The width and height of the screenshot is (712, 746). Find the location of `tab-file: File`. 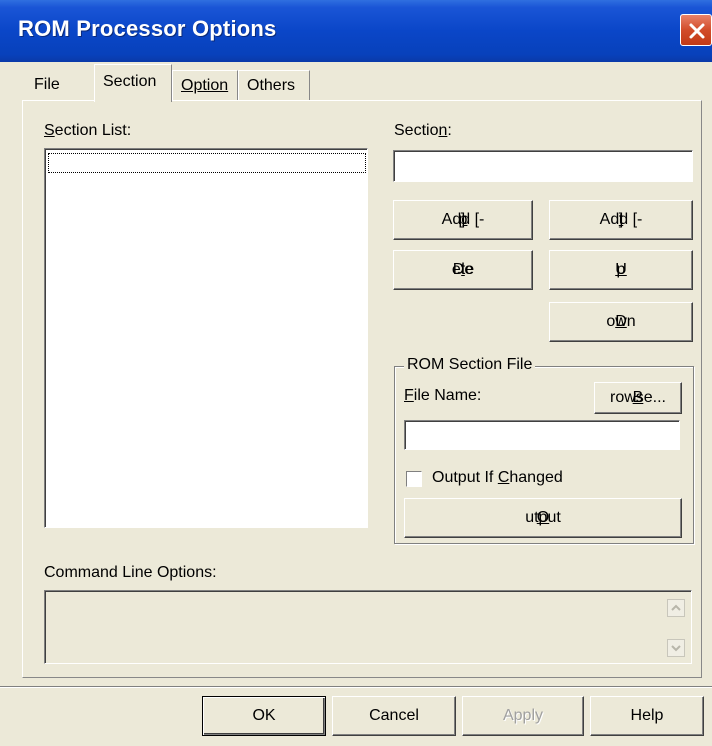

tab-file: File is located at coordinates (47, 85).